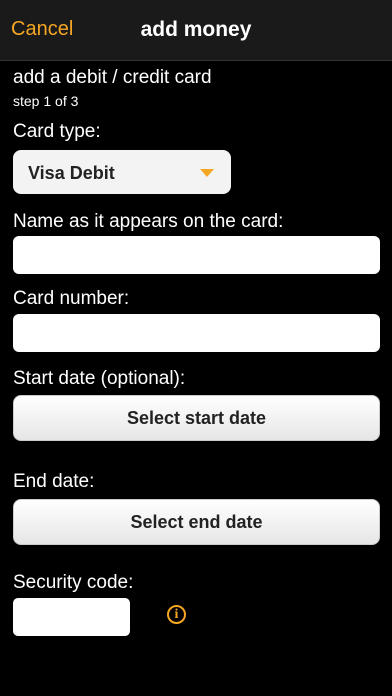 The width and height of the screenshot is (392, 696). I want to click on security-code-label: Security code:, so click(73, 582).